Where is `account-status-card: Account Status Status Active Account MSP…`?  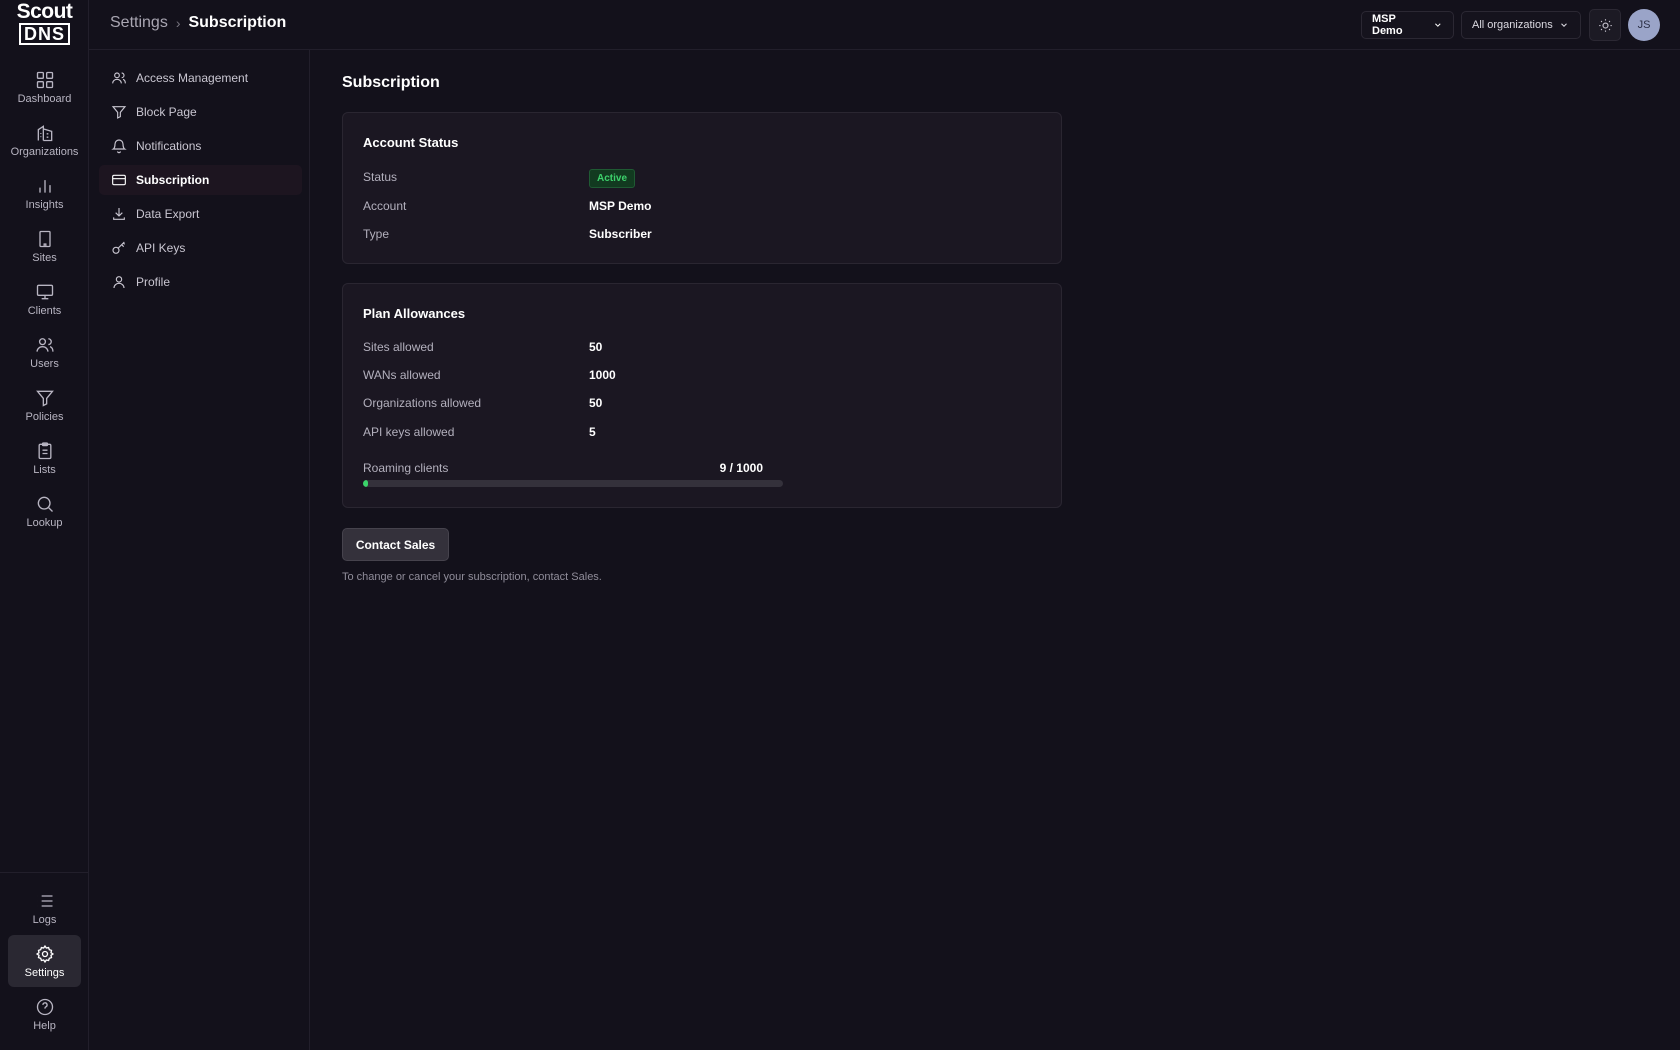
account-status-card: Account Status Status Active Account MSP… is located at coordinates (702, 188).